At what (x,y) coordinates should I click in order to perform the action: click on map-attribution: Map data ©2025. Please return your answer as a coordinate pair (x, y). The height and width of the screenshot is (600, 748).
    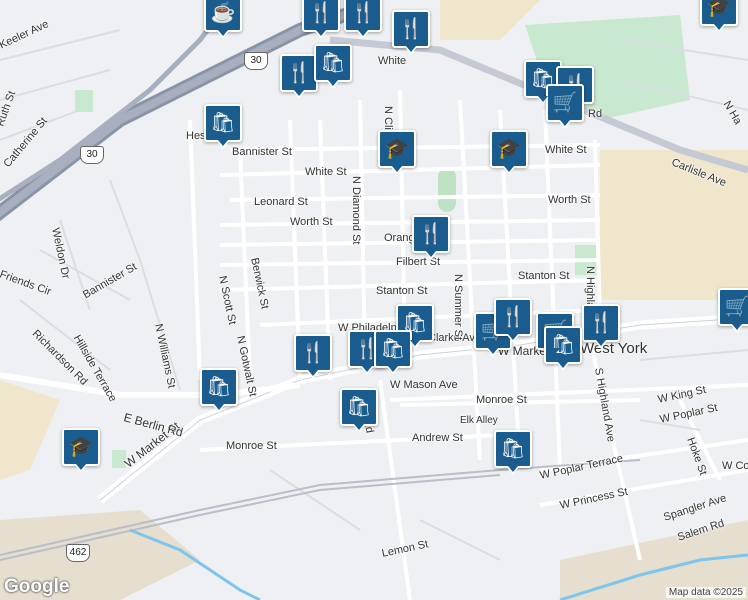
    Looking at the image, I should click on (705, 592).